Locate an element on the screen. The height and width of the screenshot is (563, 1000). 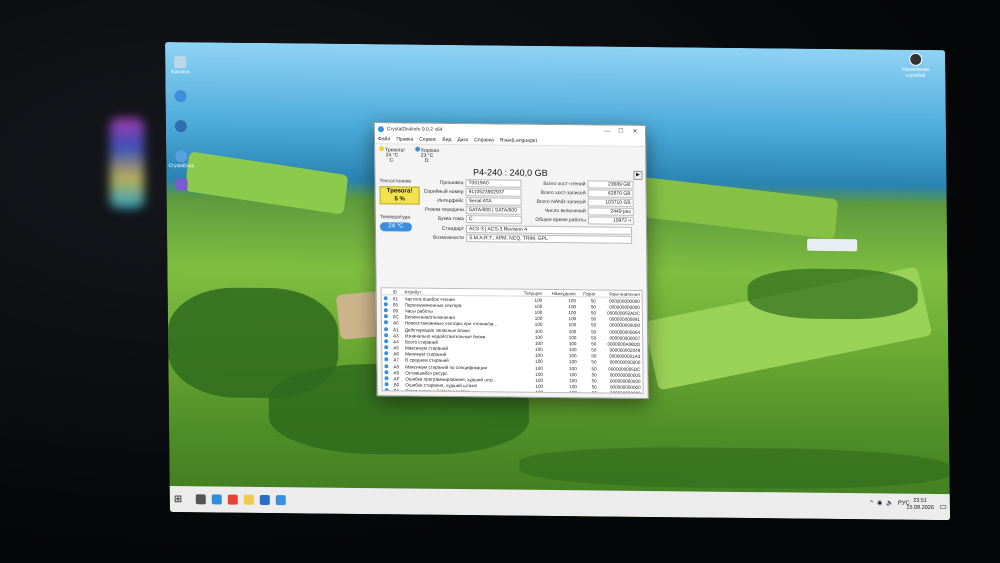
explorer-icon is located at coordinates (248, 499).